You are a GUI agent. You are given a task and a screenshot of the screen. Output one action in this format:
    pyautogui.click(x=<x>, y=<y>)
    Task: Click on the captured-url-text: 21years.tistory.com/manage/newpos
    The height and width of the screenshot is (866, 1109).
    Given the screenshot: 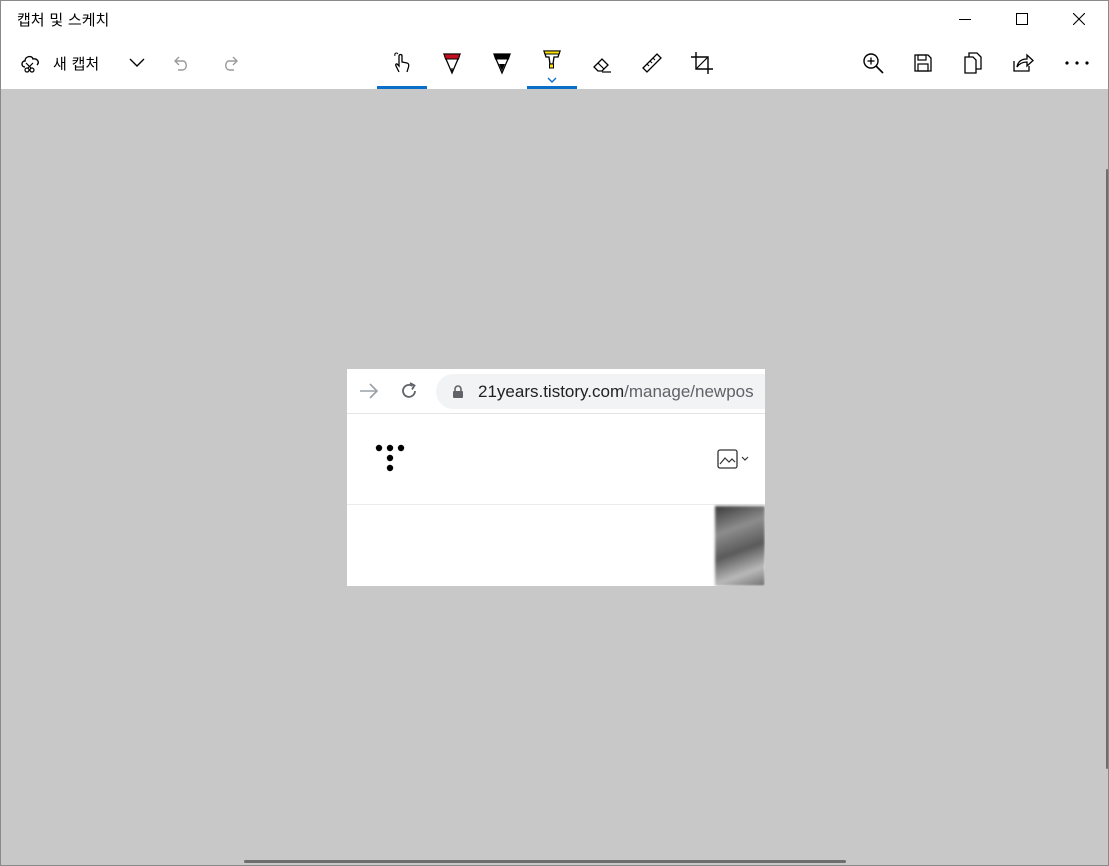 What is the action you would take?
    pyautogui.click(x=616, y=392)
    